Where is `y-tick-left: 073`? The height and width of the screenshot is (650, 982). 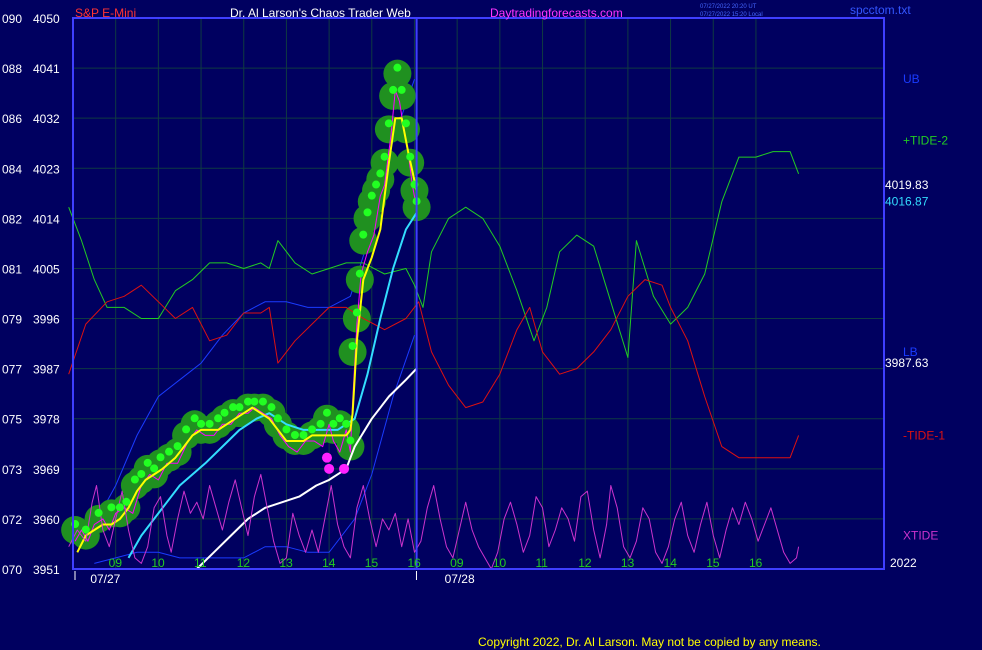 y-tick-left: 073 is located at coordinates (12, 470).